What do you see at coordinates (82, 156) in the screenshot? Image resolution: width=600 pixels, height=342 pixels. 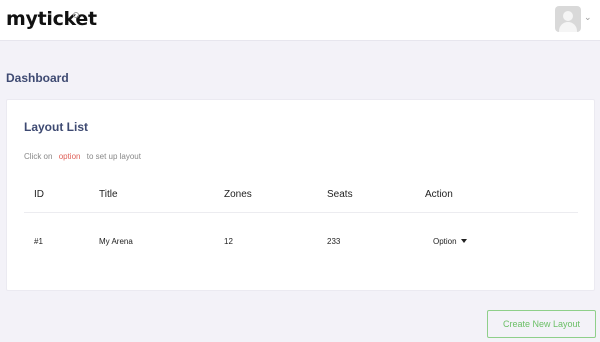 I see `hint-text: Click on option to set up layout` at bounding box center [82, 156].